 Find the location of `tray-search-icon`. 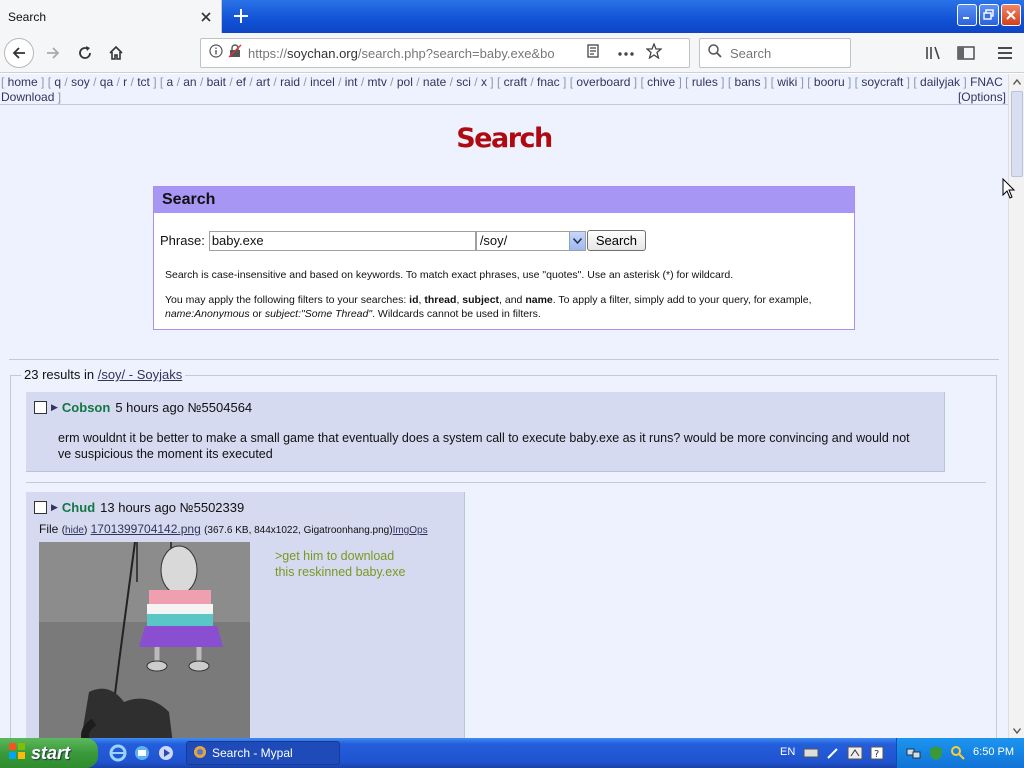

tray-search-icon is located at coordinates (958, 753).